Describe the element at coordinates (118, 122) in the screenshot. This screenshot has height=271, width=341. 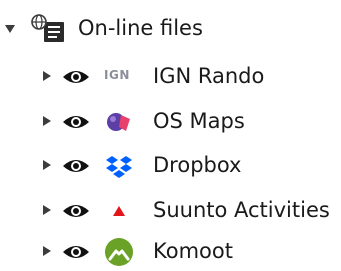
I see `os-maps-logo-icon` at that location.